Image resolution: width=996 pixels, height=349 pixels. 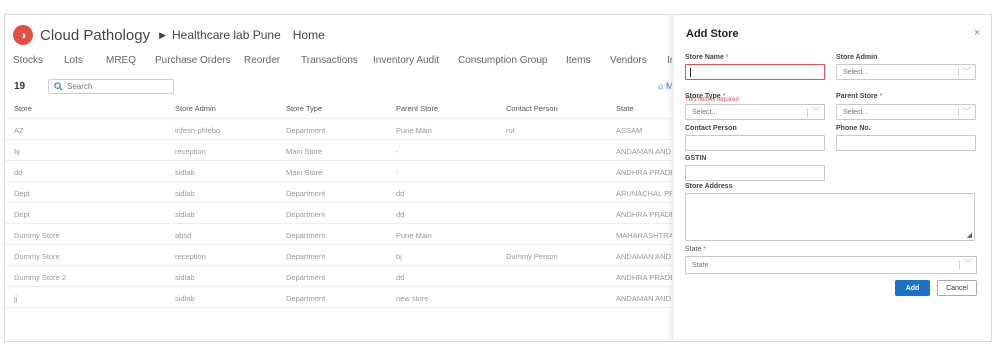 What do you see at coordinates (711, 128) in the screenshot?
I see `contact-person-label: Contact Person` at bounding box center [711, 128].